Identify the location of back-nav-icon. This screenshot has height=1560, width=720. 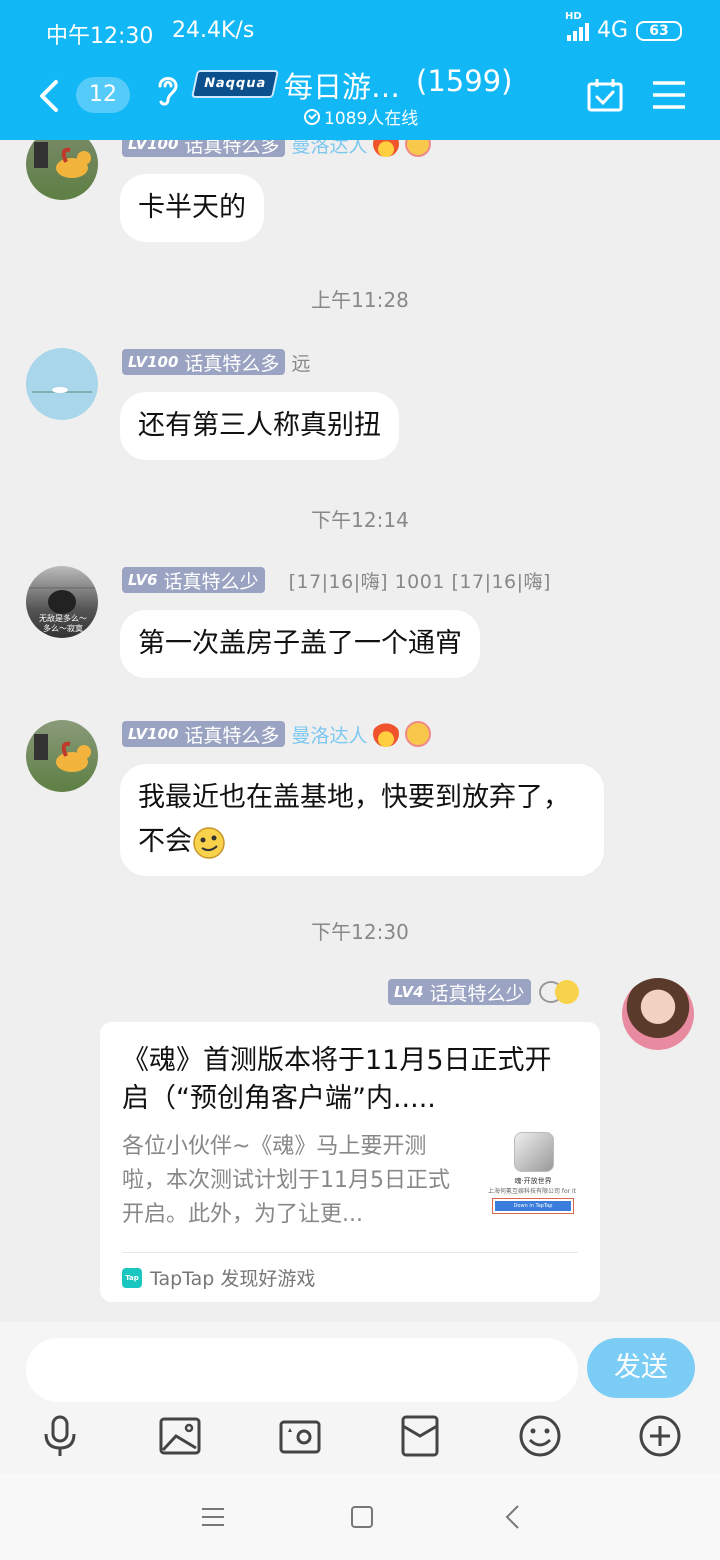
(513, 1517).